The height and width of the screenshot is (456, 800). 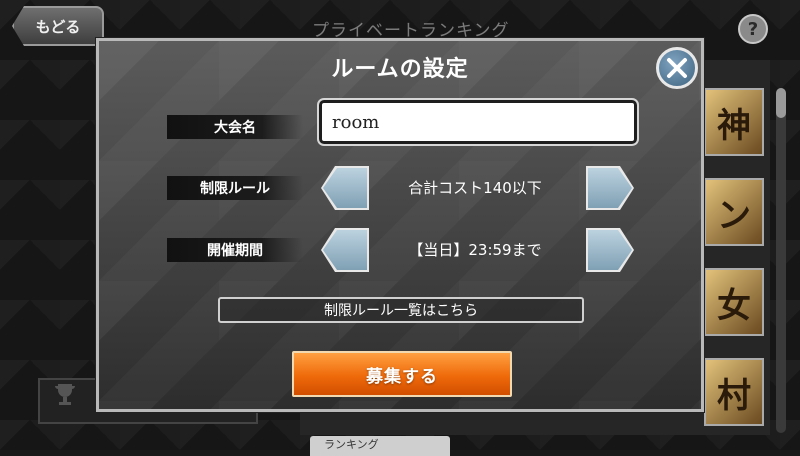 I want to click on list-item: 村, so click(x=734, y=392).